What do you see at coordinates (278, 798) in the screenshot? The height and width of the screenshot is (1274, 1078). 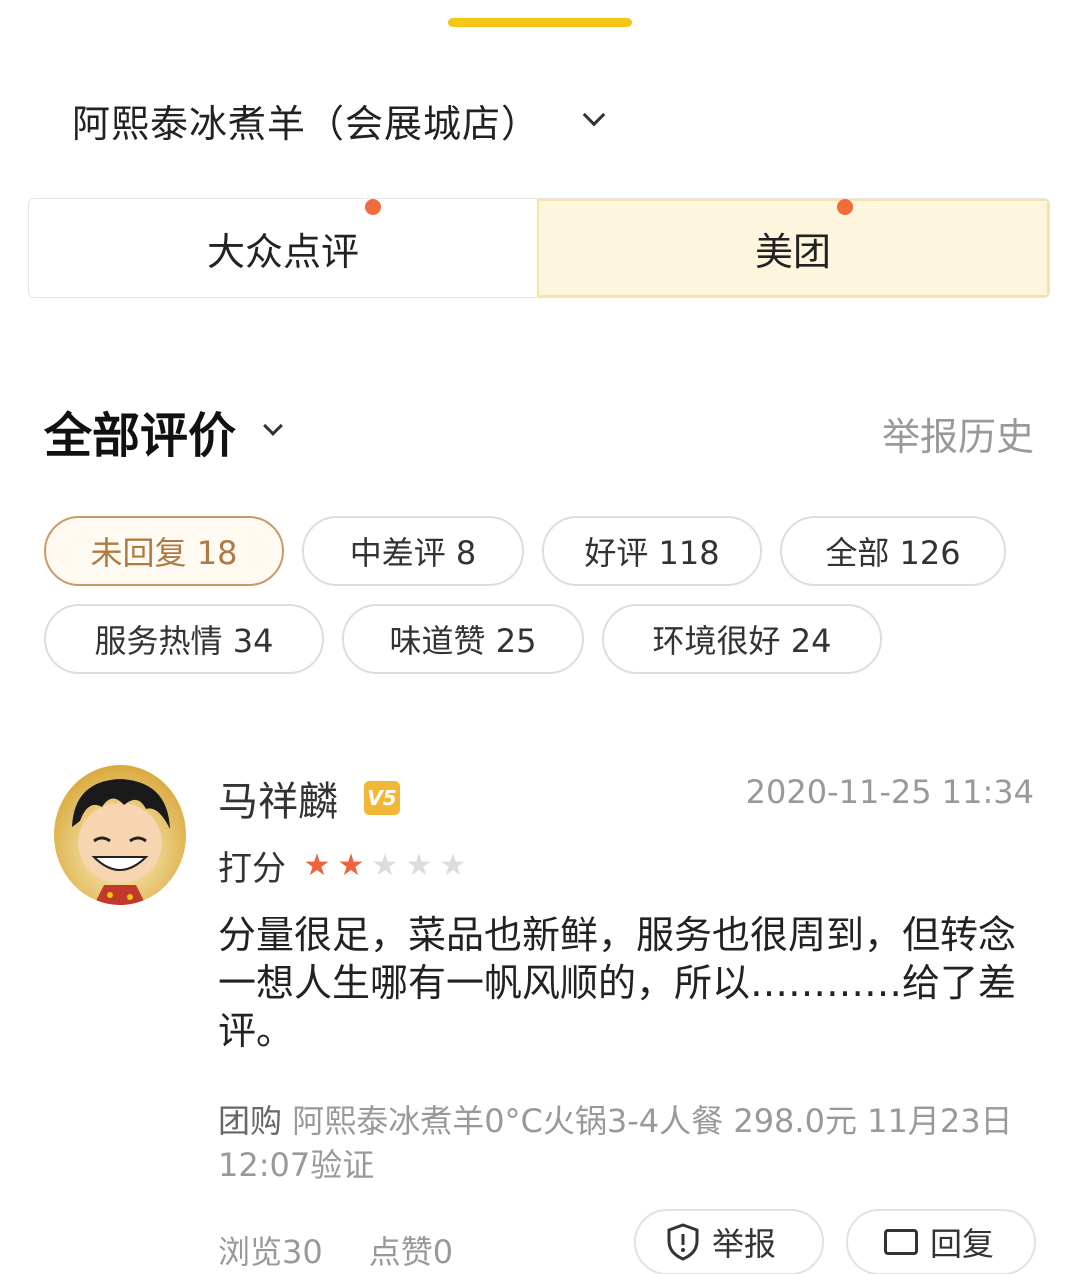 I see `reviewer-name: 马祥麟` at bounding box center [278, 798].